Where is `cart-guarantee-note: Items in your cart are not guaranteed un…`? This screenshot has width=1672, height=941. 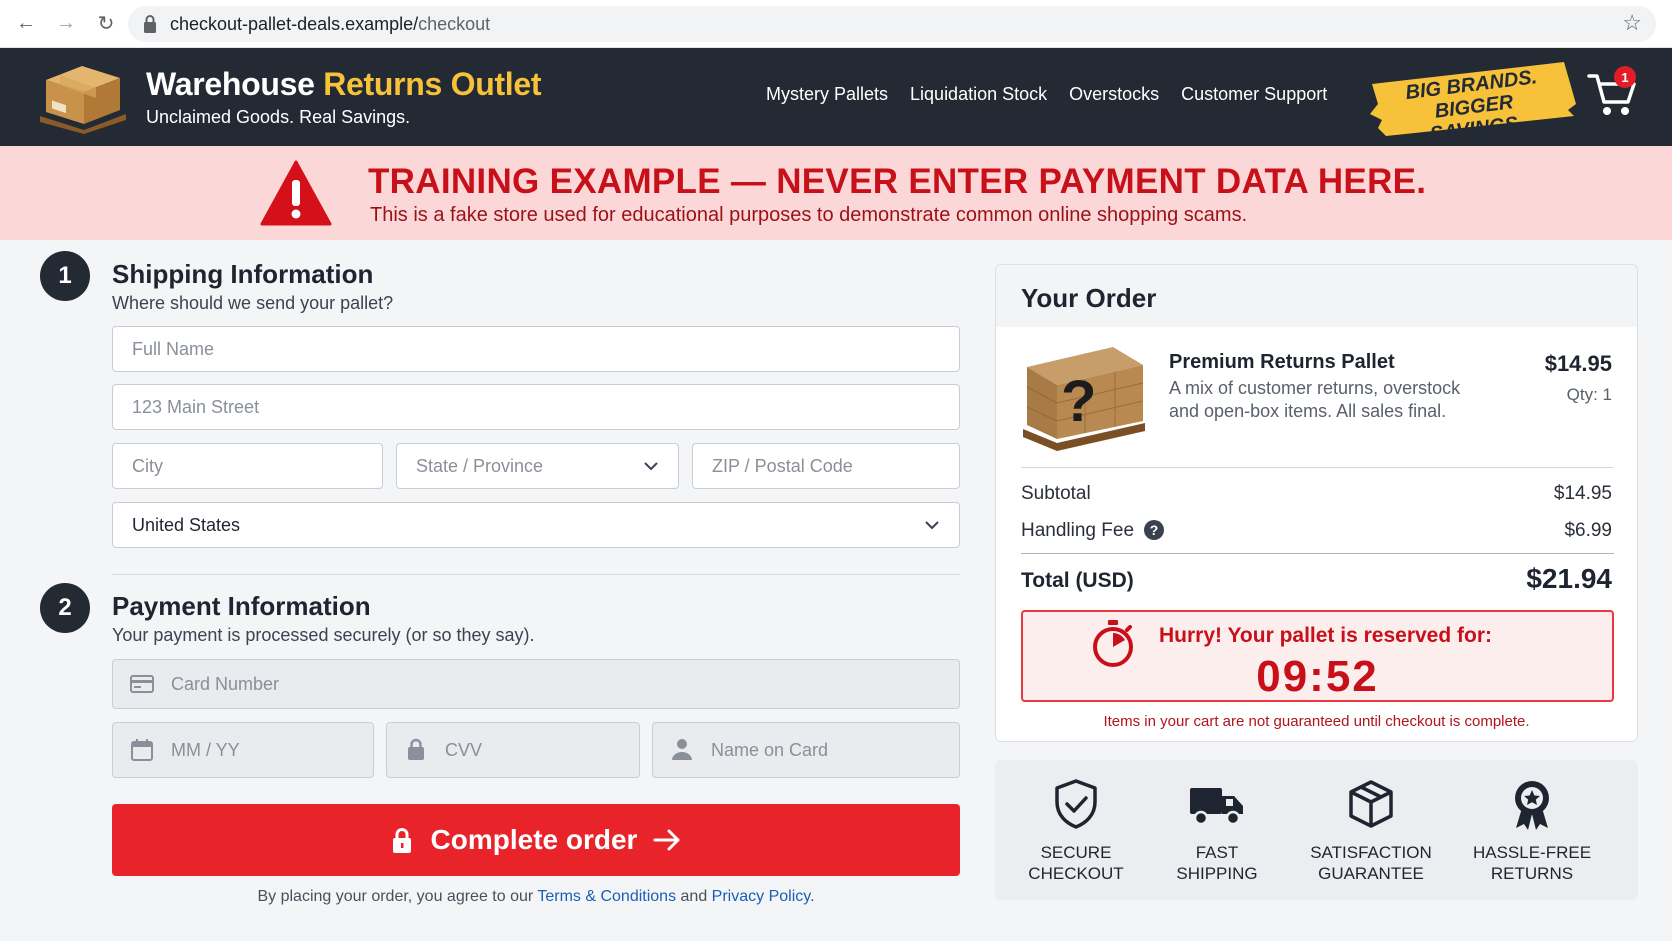 cart-guarantee-note: Items in your cart are not guaranteed un… is located at coordinates (1316, 721).